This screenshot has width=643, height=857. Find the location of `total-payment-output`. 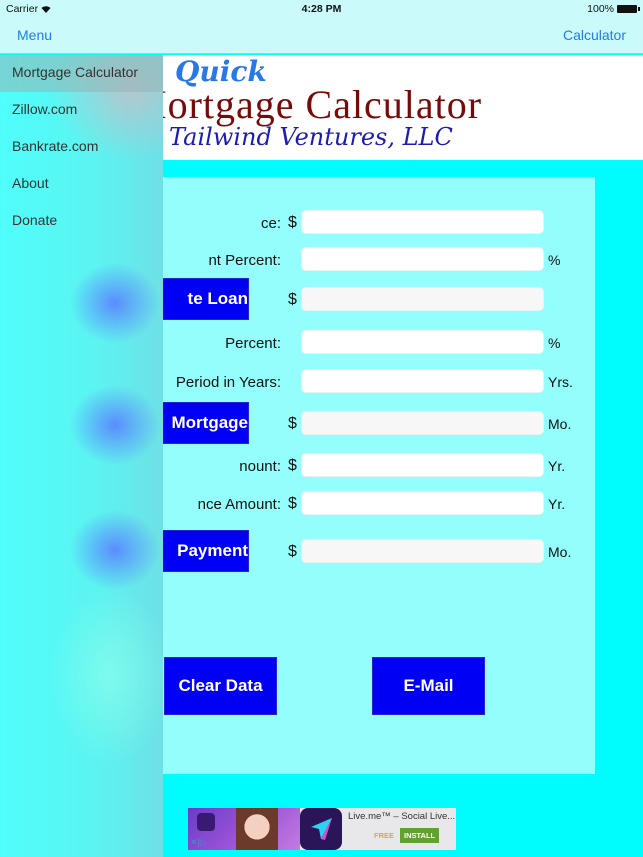

total-payment-output is located at coordinates (422, 551).